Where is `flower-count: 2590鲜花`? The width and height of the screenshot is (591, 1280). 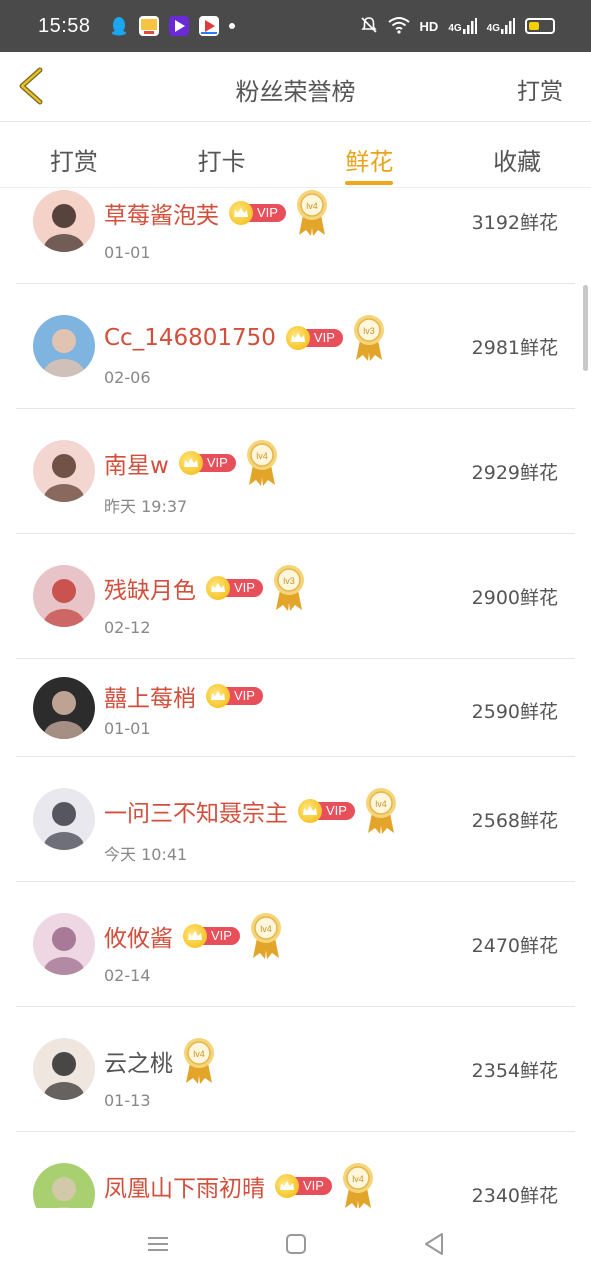 flower-count: 2590鲜花 is located at coordinates (514, 712).